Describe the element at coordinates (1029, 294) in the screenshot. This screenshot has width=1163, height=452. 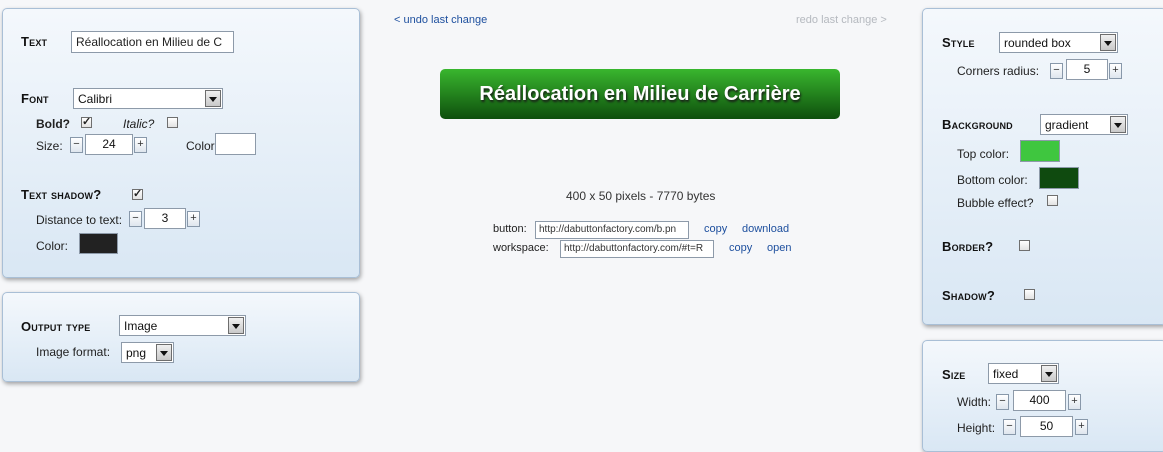
I see `shadow-checkbox` at that location.